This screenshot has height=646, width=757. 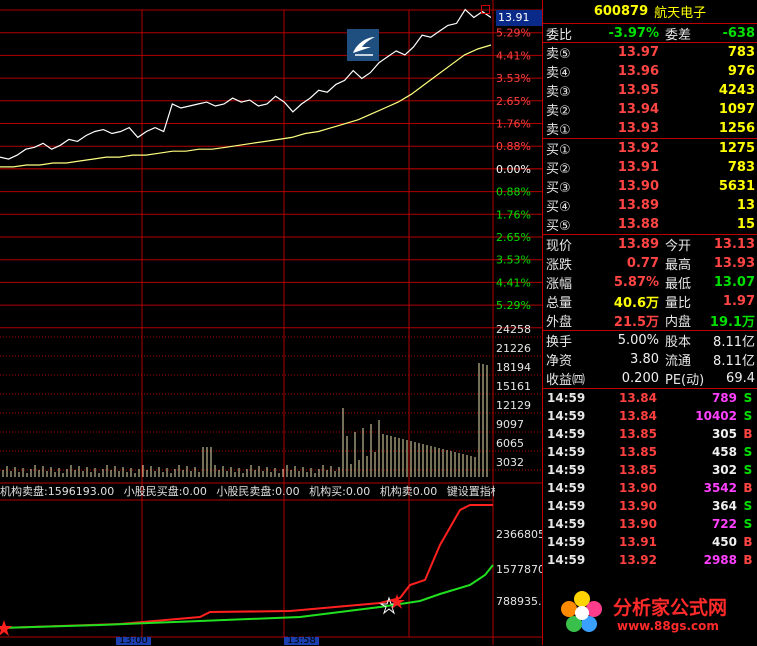 What do you see at coordinates (745, 205) in the screenshot?
I see `order-volume: 13` at bounding box center [745, 205].